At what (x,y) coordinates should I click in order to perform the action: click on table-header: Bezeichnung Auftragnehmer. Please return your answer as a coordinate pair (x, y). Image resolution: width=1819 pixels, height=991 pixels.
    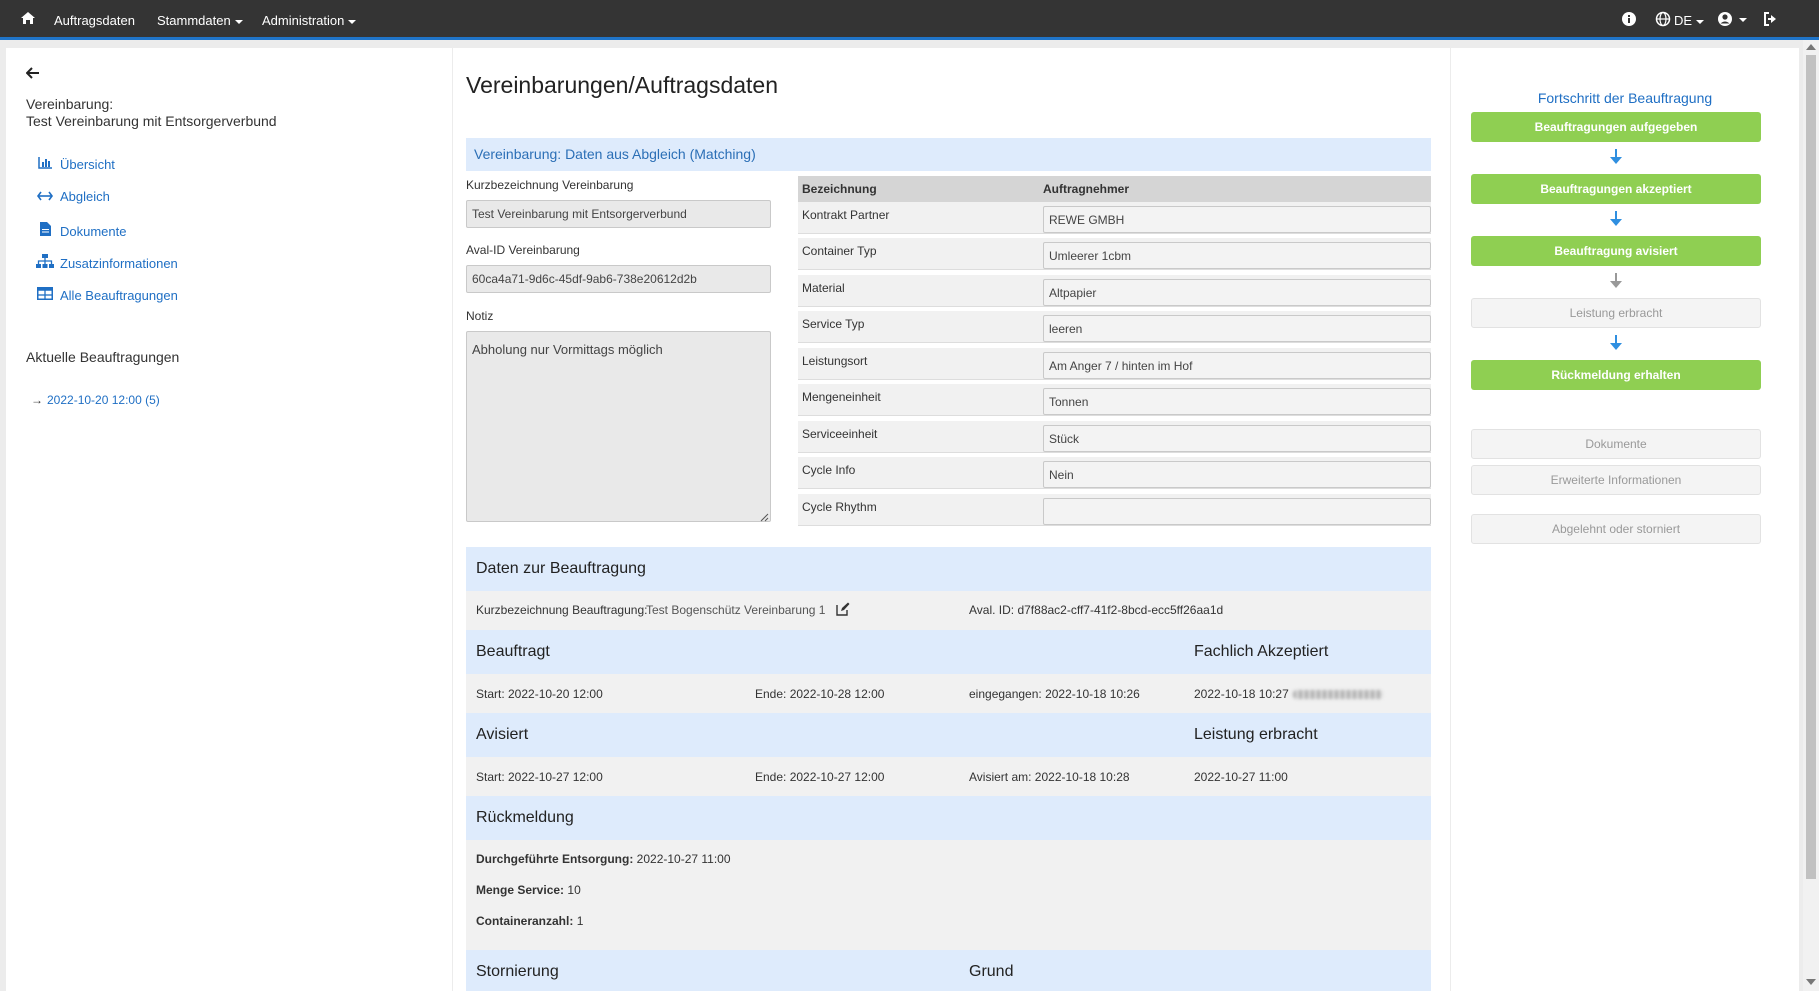
    Looking at the image, I should click on (1114, 189).